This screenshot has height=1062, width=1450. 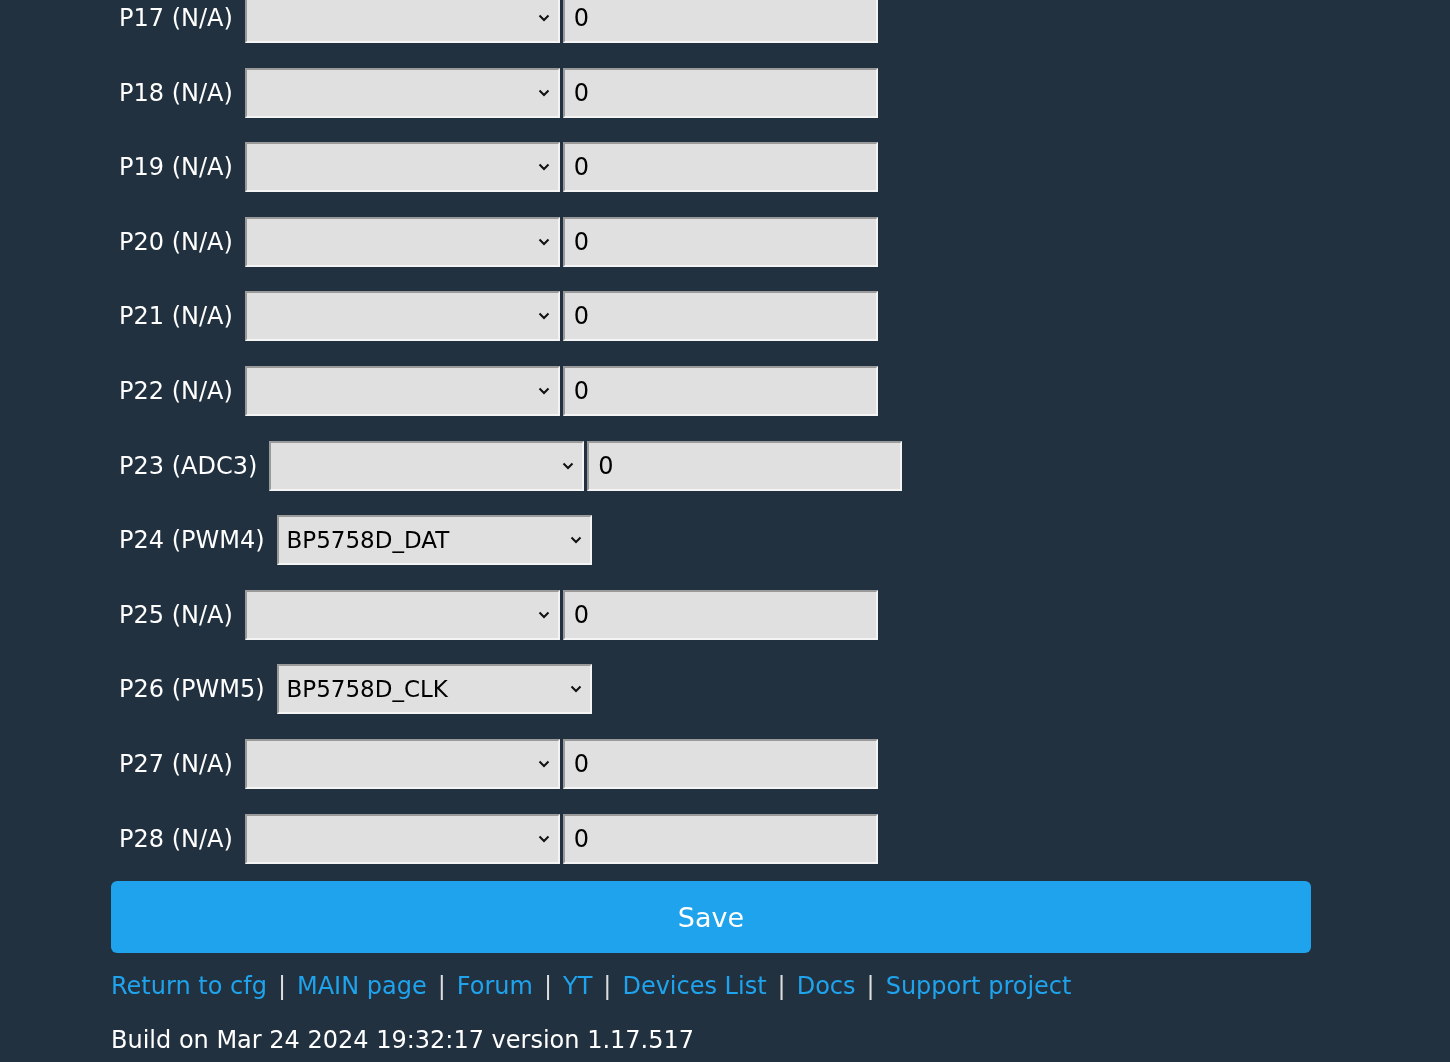 I want to click on nav-link: Return to cfg, so click(x=189, y=986).